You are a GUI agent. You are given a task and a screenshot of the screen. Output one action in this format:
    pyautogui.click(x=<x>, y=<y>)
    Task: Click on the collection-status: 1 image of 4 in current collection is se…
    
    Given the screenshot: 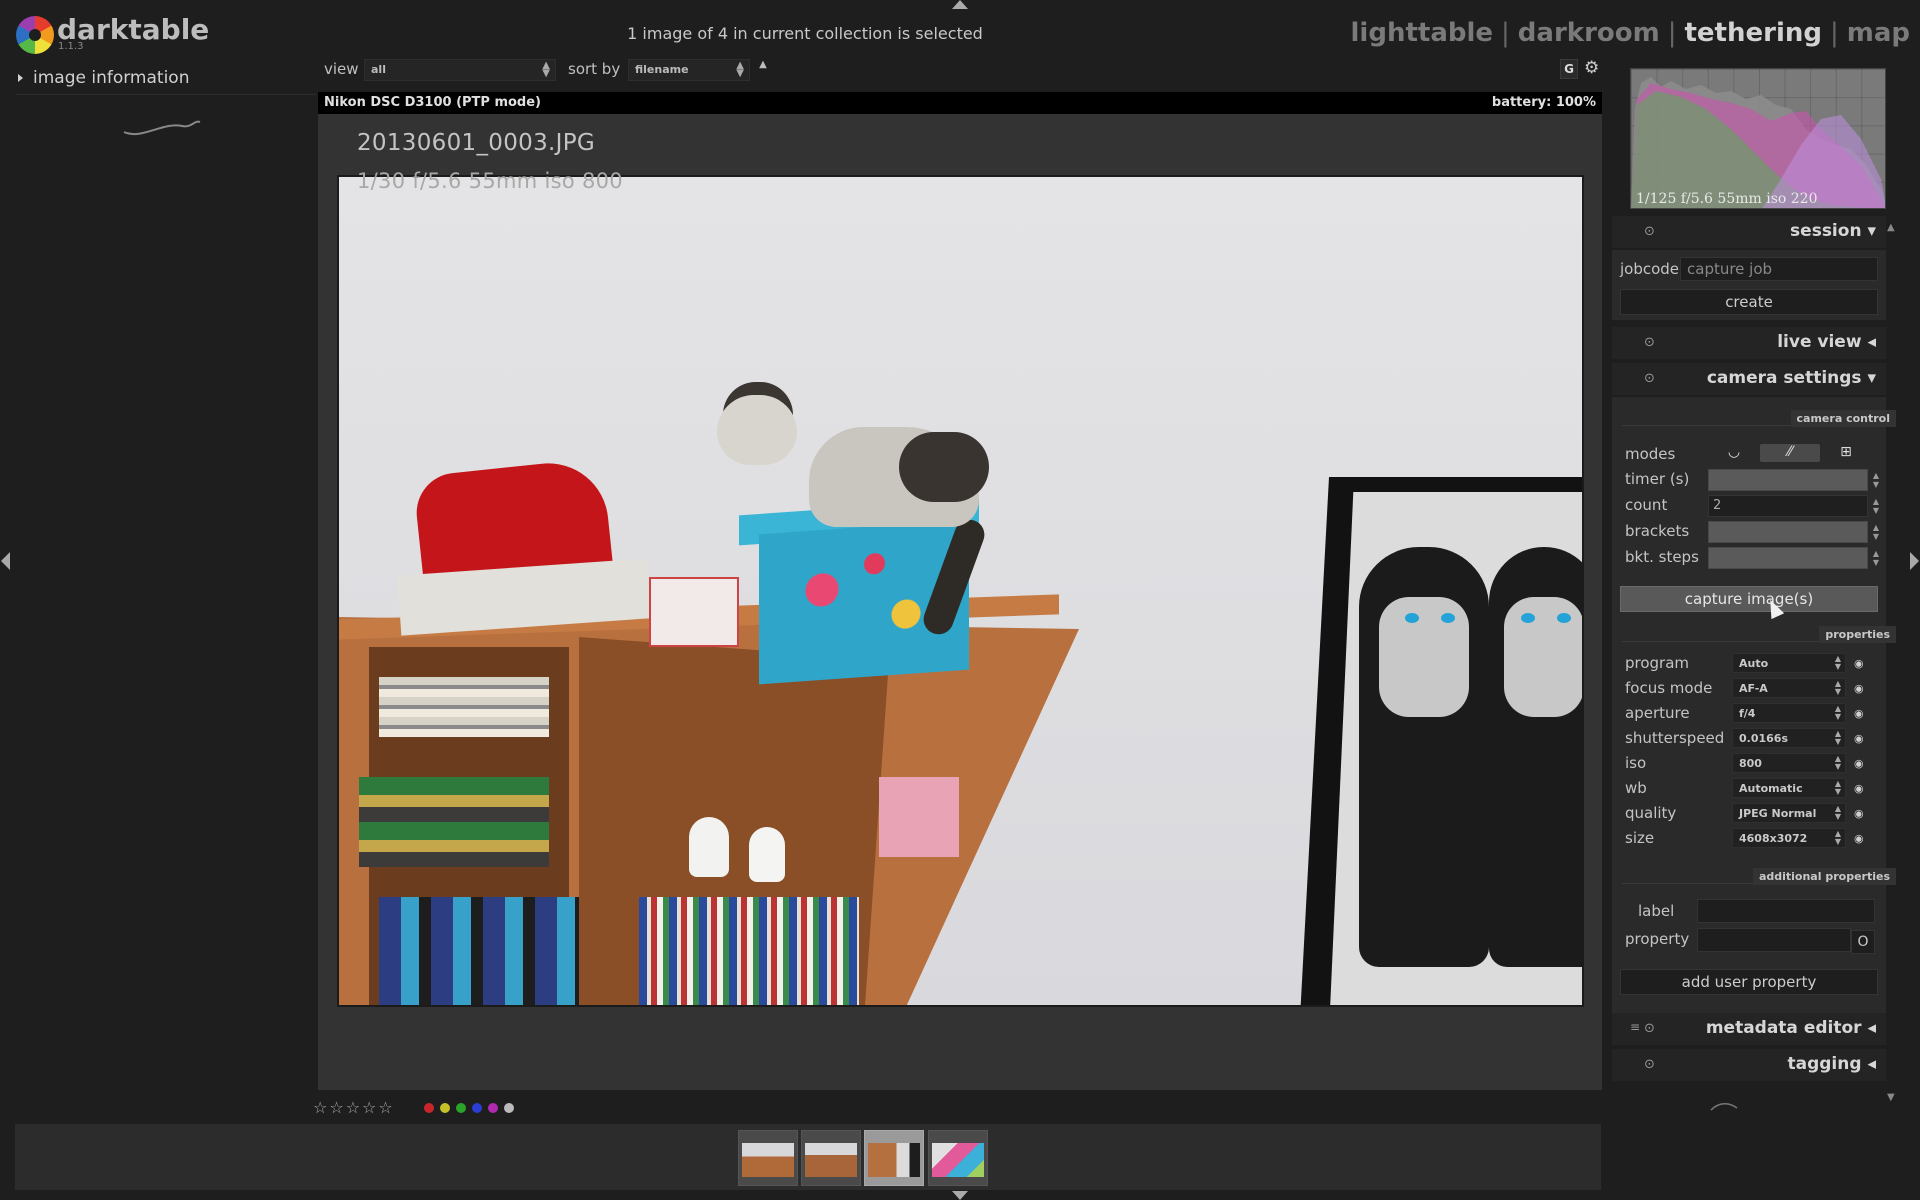 What is the action you would take?
    pyautogui.click(x=805, y=33)
    